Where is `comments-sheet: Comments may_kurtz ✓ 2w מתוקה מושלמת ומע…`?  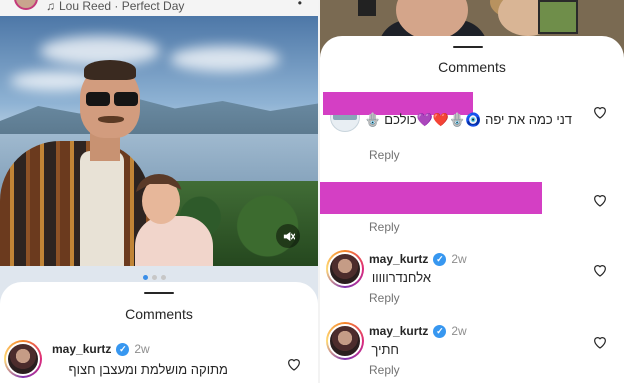 comments-sheet: Comments may_kurtz ✓ 2w מתוקה מושלמת ומע… is located at coordinates (159, 332).